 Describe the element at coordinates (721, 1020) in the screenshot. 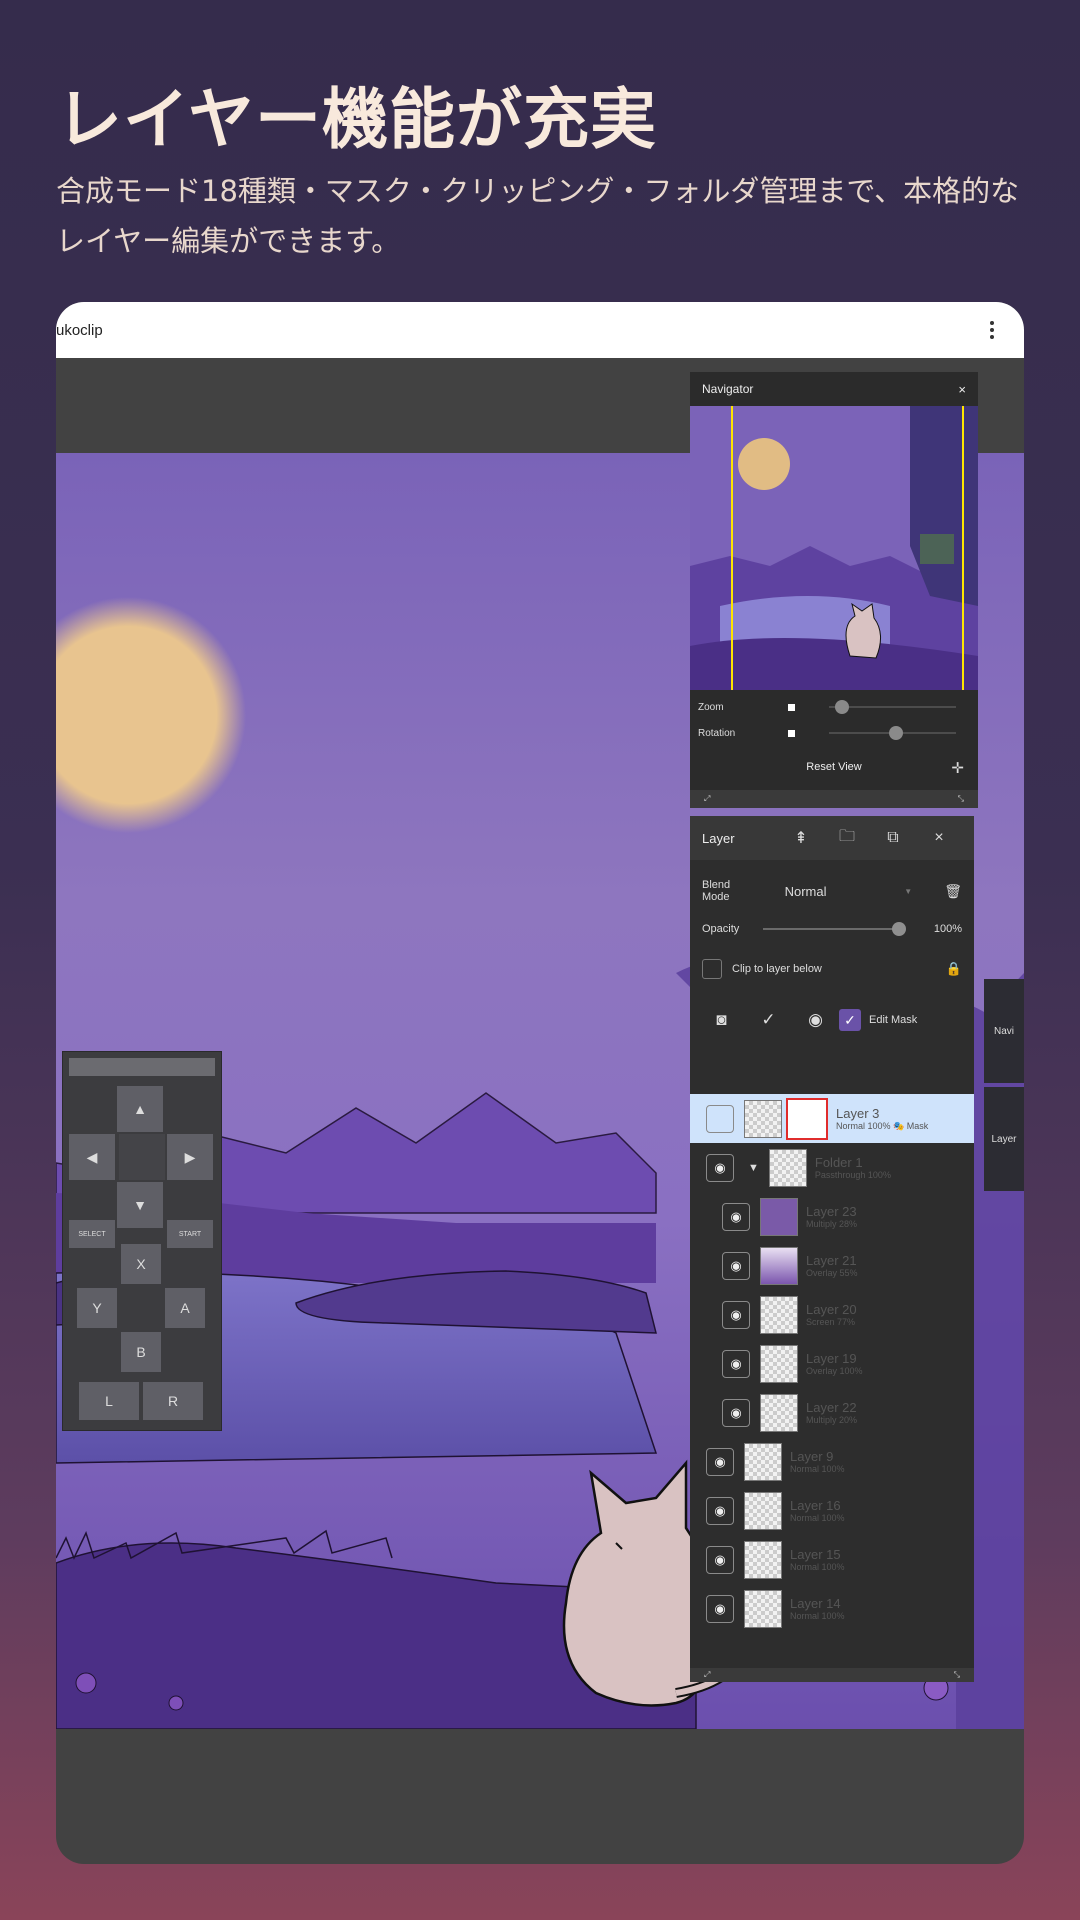

I see `mask-icon: ◙` at that location.